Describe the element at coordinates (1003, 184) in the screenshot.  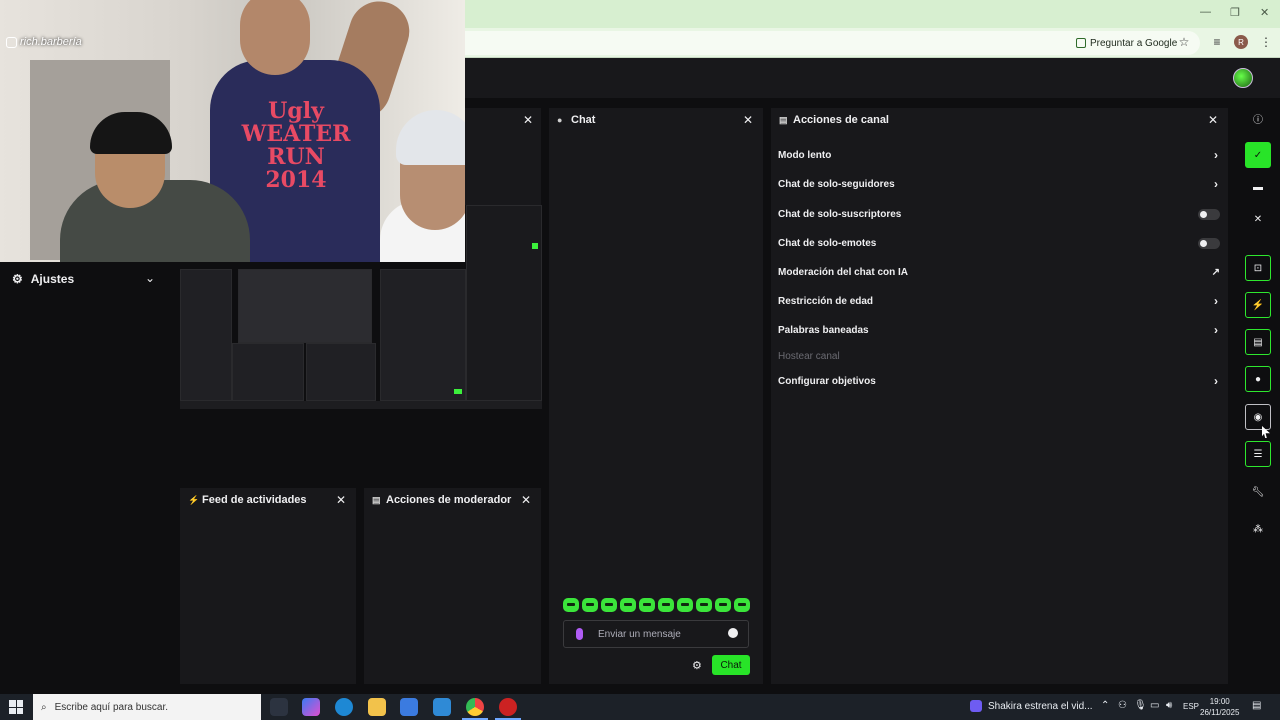
I see `channel-action-followers-only: Chat de solo-seguidores ›` at that location.